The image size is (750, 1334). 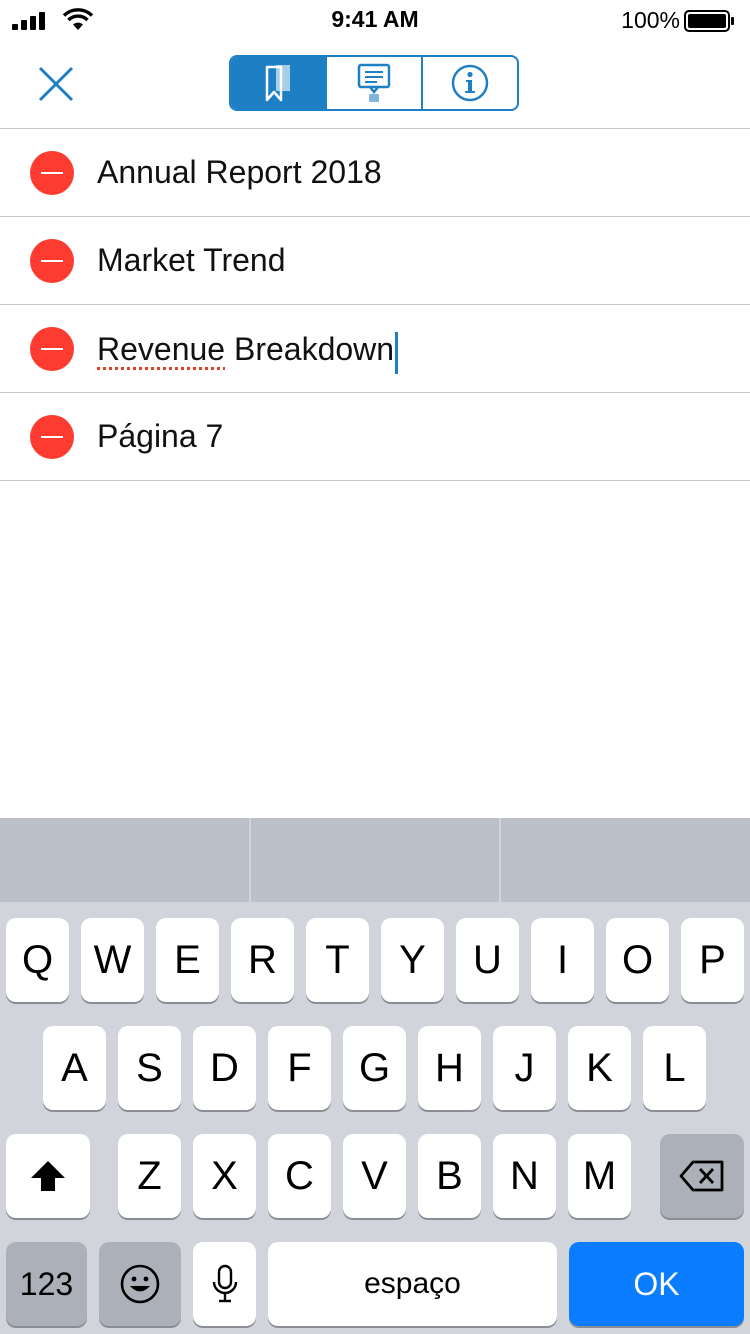 I want to click on key-t: T, so click(x=337, y=960).